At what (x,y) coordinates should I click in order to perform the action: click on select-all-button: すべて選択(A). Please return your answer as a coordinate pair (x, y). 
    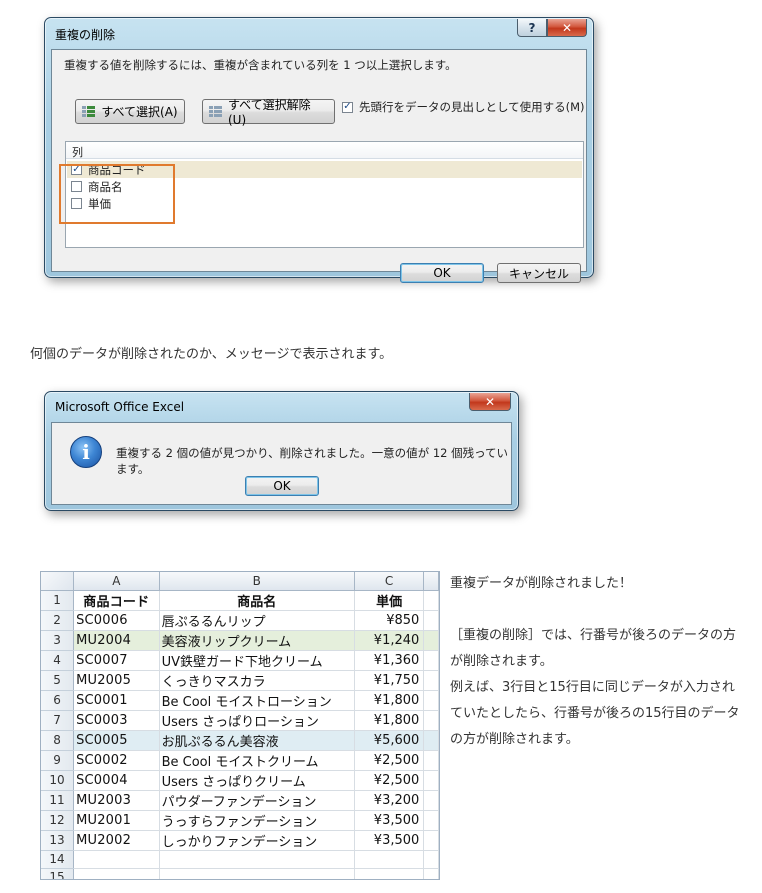
    Looking at the image, I should click on (130, 111).